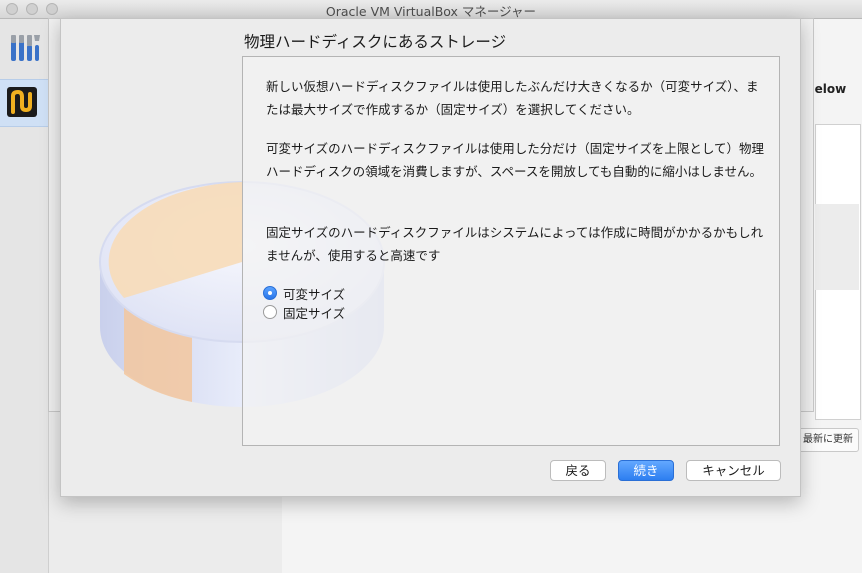 The width and height of the screenshot is (862, 573). Describe the element at coordinates (314, 294) in the screenshot. I see `option-label: 可変サイズ` at that location.